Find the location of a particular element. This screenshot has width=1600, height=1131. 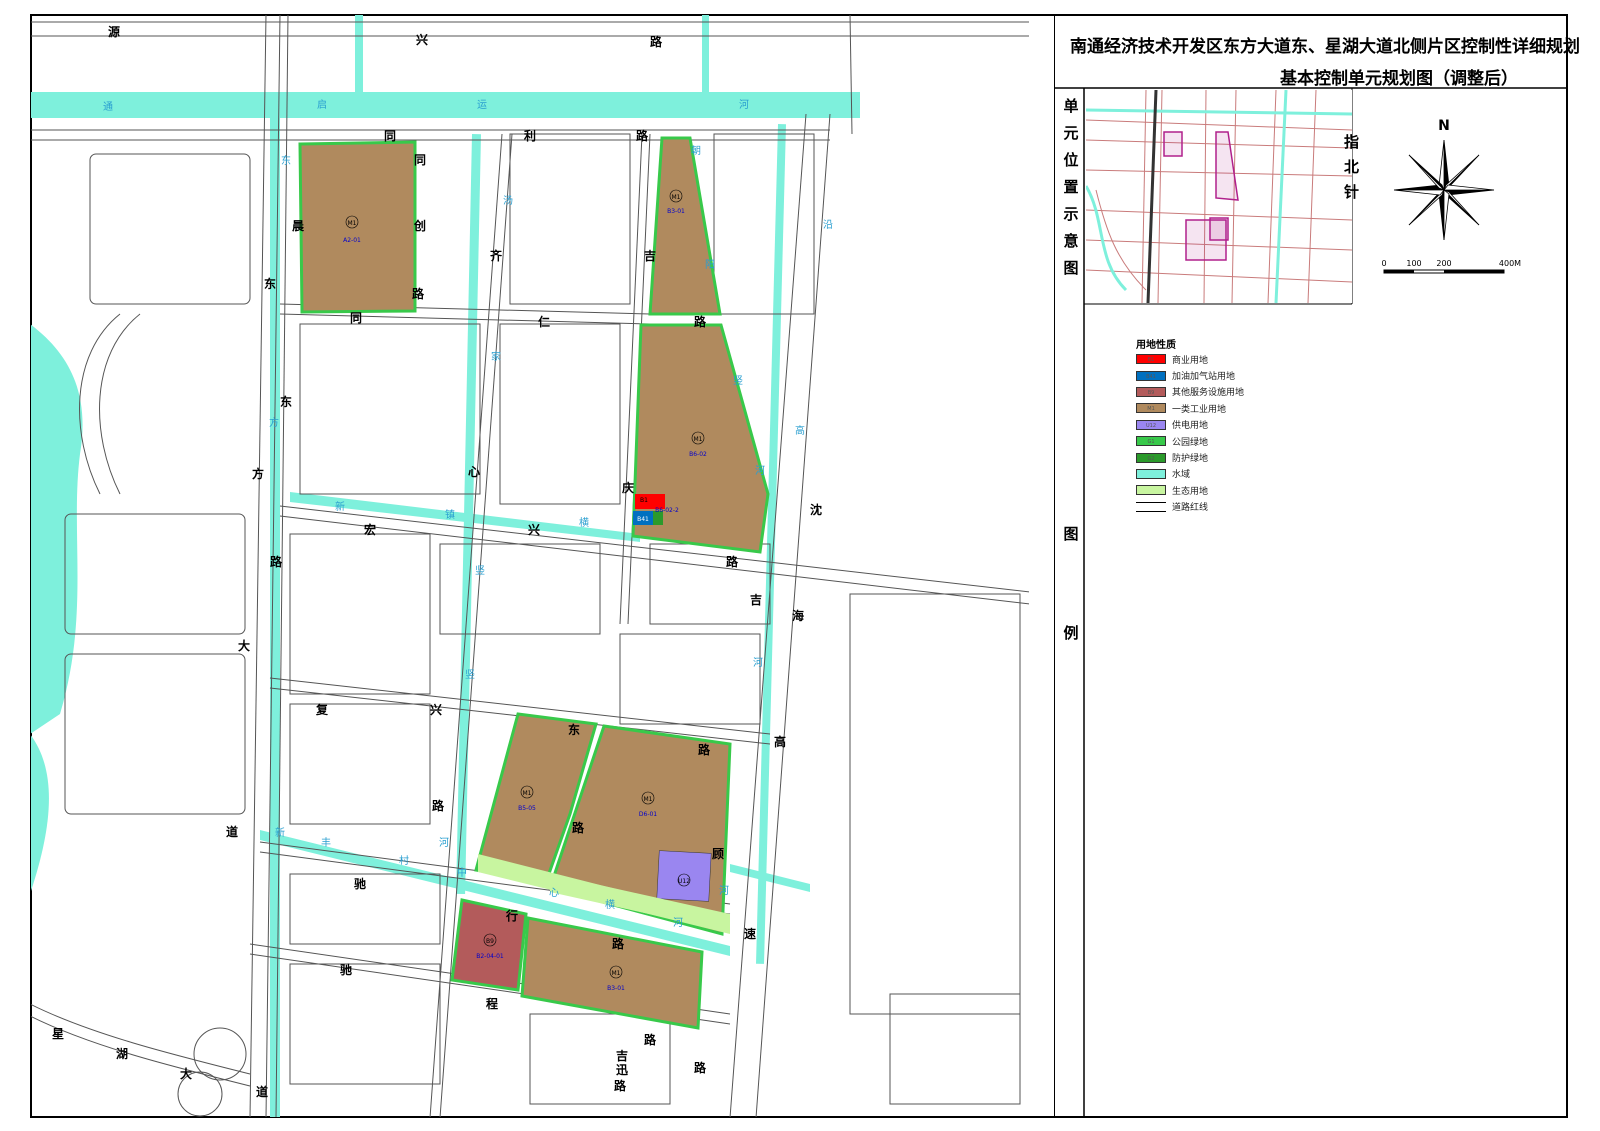

legend-label: 加油加气站用地 is located at coordinates (1204, 377).